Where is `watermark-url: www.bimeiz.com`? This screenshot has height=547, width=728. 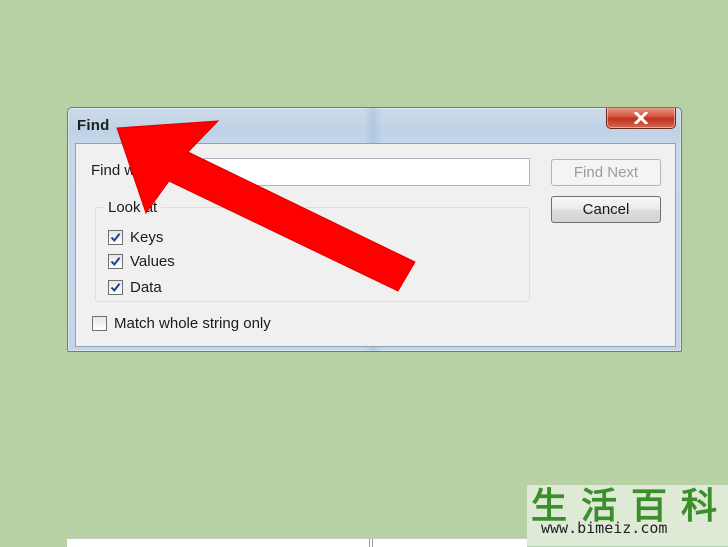
watermark-url: www.bimeiz.com is located at coordinates (604, 528).